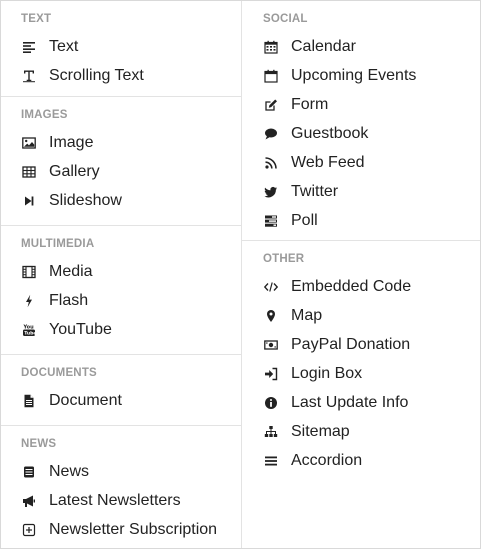 Image resolution: width=481 pixels, height=549 pixels. Describe the element at coordinates (96, 75) in the screenshot. I see `menu-item-label: Scrolling Text` at that location.